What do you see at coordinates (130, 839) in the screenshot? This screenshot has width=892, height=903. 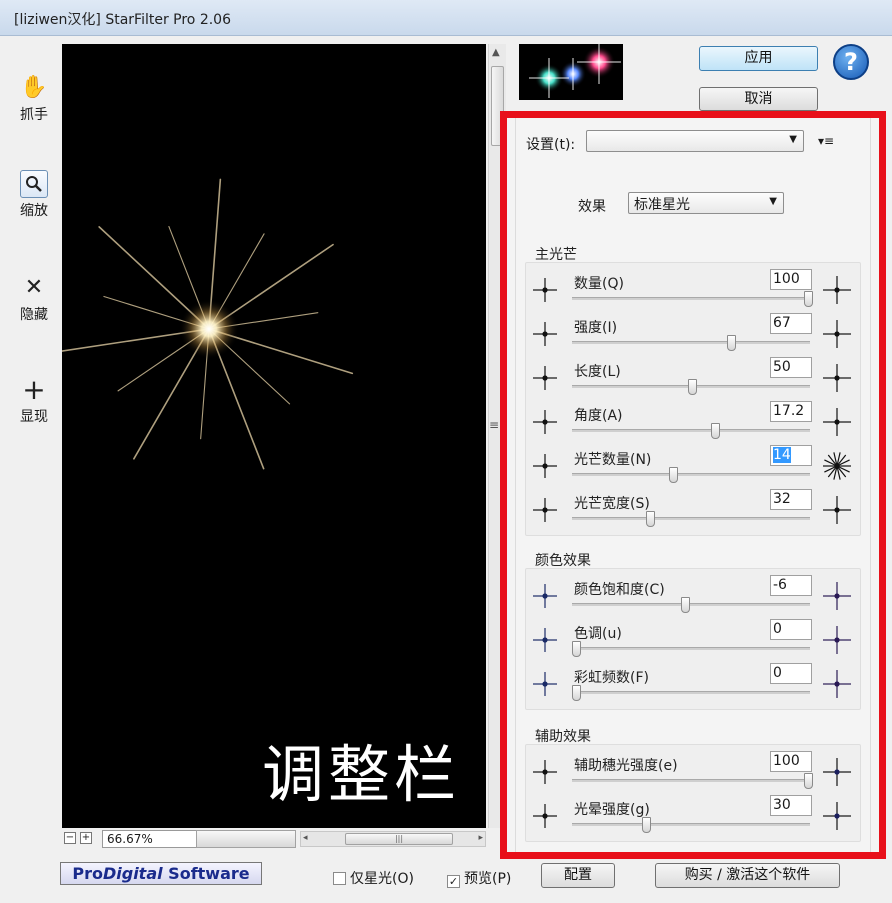 I see `zoom-value: 66.67%` at bounding box center [130, 839].